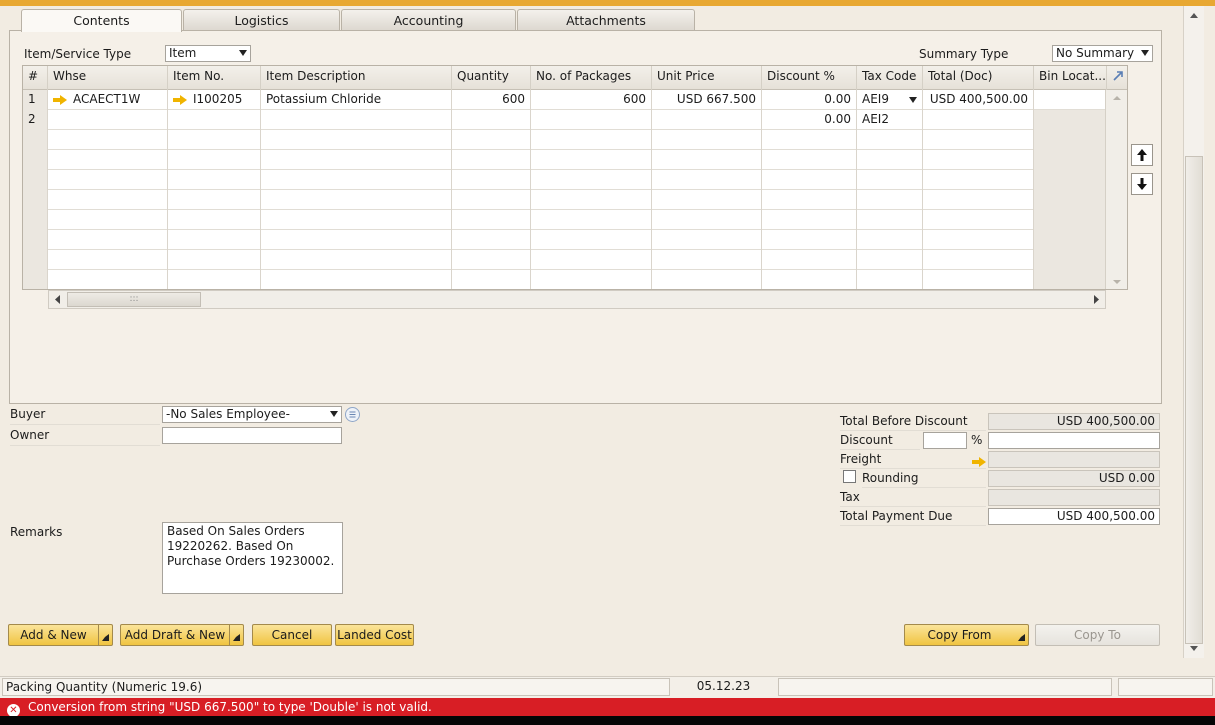 The image size is (1215, 725). I want to click on unit-price-cell, so click(707, 120).